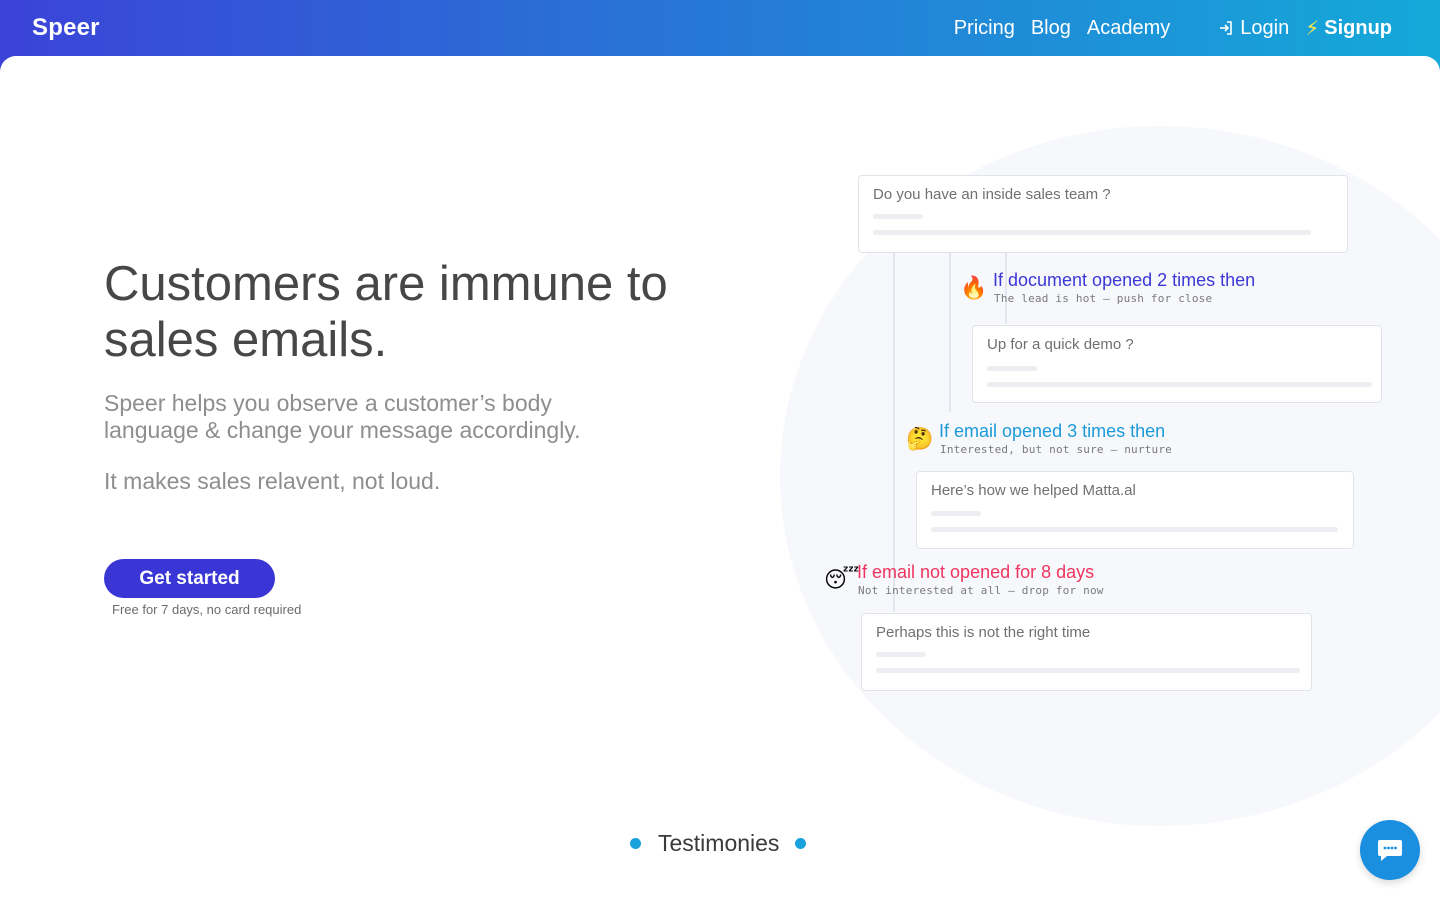 This screenshot has height=900, width=1440. Describe the element at coordinates (983, 632) in the screenshot. I see `email-card-title: Perhaps this is not the right time` at that location.